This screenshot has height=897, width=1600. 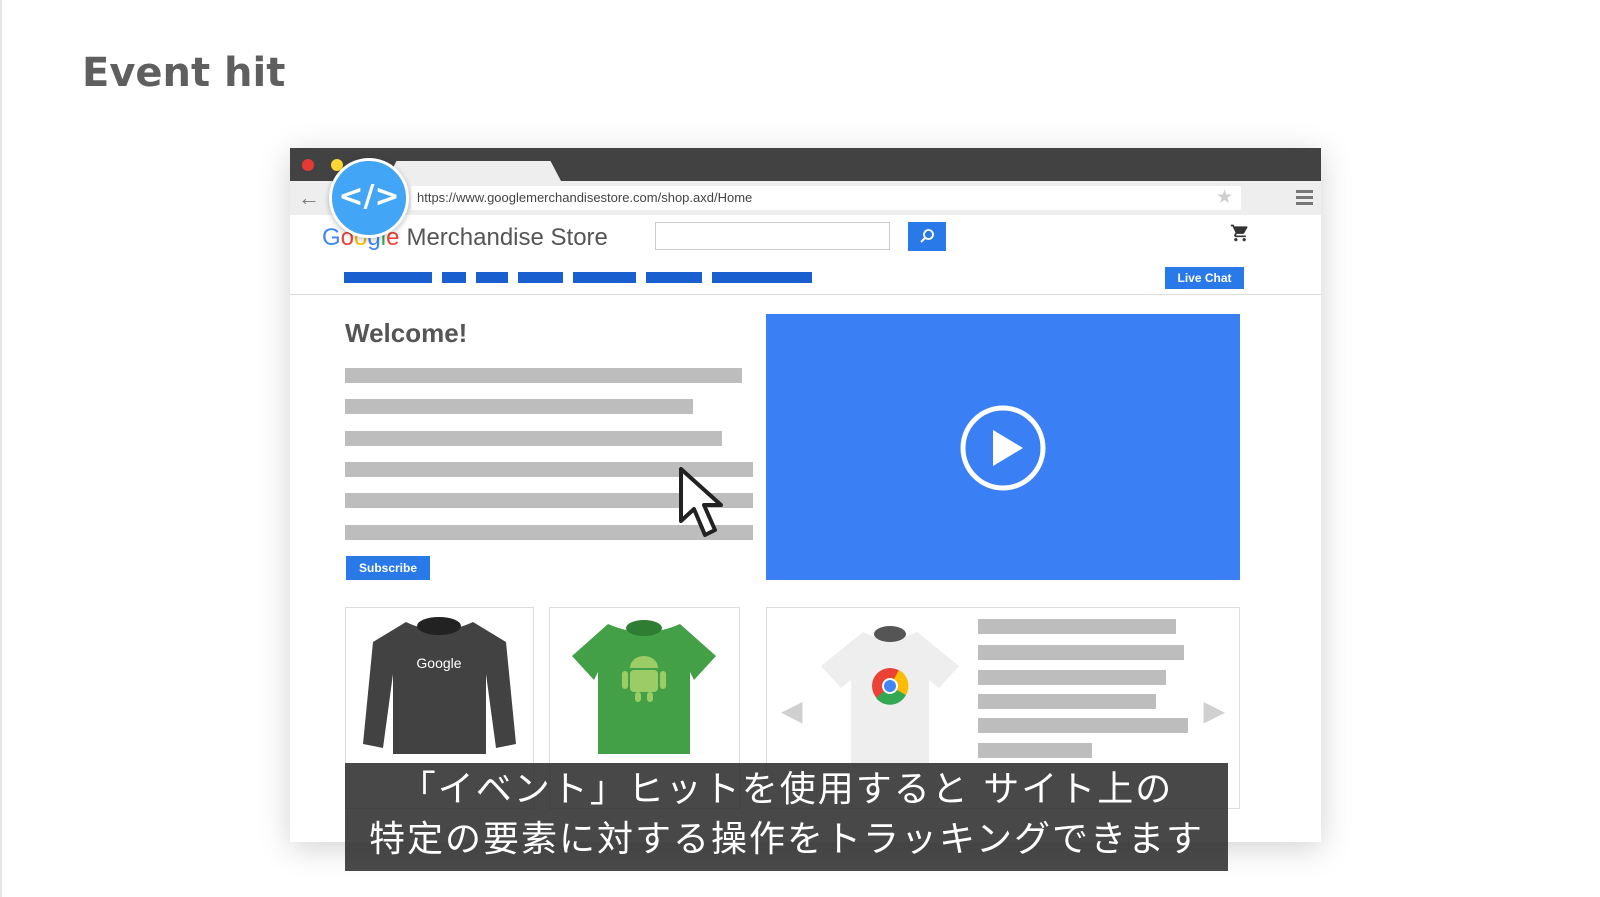 I want to click on play-icon, so click(x=1003, y=448).